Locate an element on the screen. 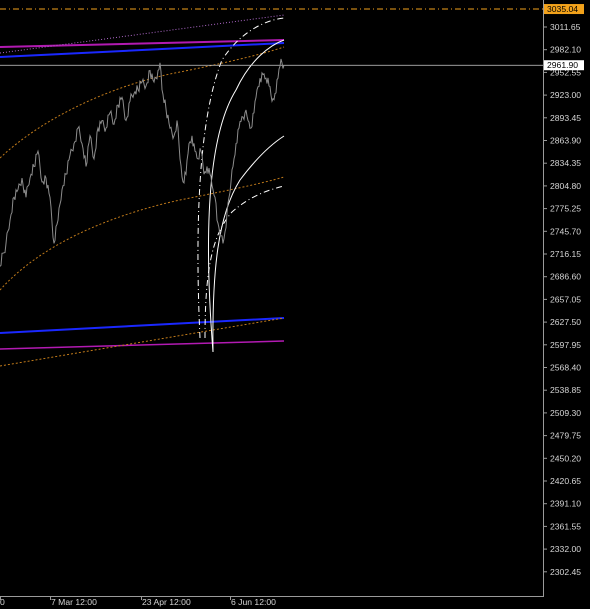  y-tick-label: 2834.35 is located at coordinates (565, 163).